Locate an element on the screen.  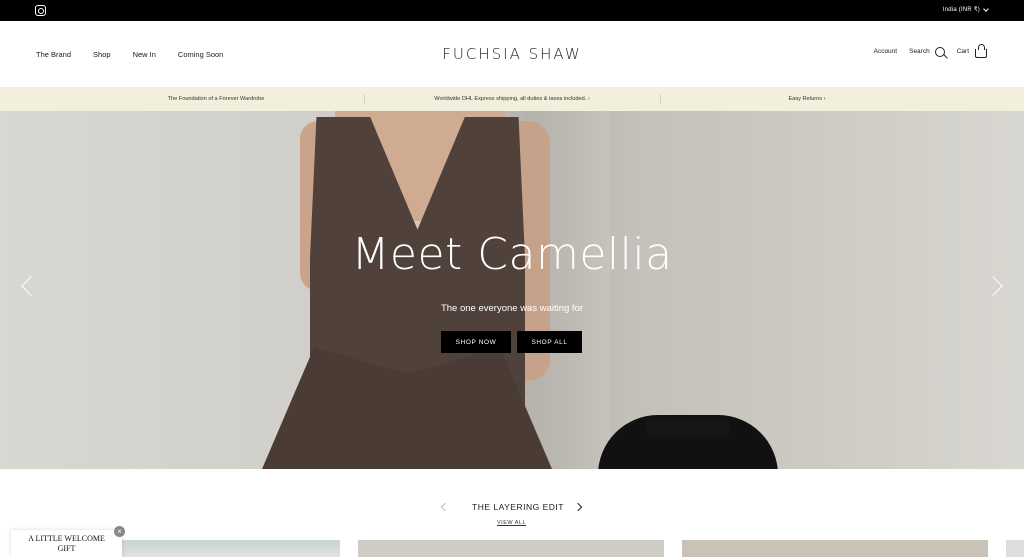
hero-subtitle: The one everyone was waiting for is located at coordinates (512, 308).